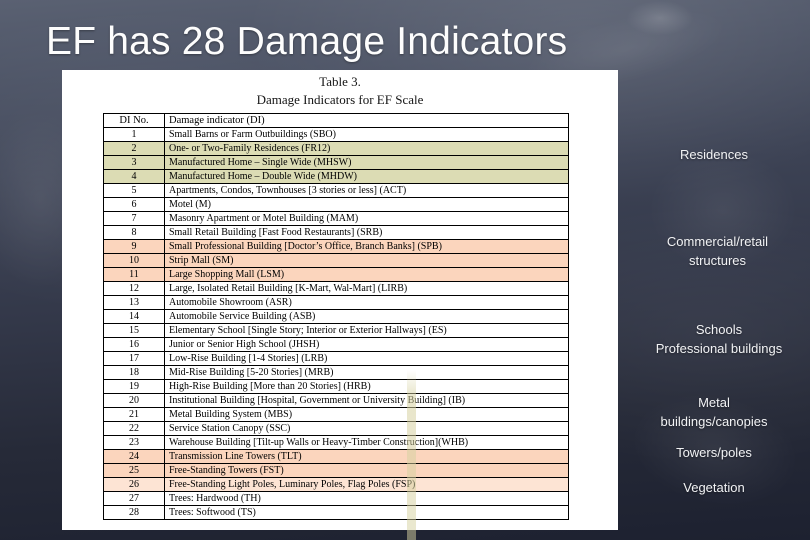 The image size is (810, 540). What do you see at coordinates (307, 41) in the screenshot?
I see `slide-title: EF has 28 Damage Indicators` at bounding box center [307, 41].